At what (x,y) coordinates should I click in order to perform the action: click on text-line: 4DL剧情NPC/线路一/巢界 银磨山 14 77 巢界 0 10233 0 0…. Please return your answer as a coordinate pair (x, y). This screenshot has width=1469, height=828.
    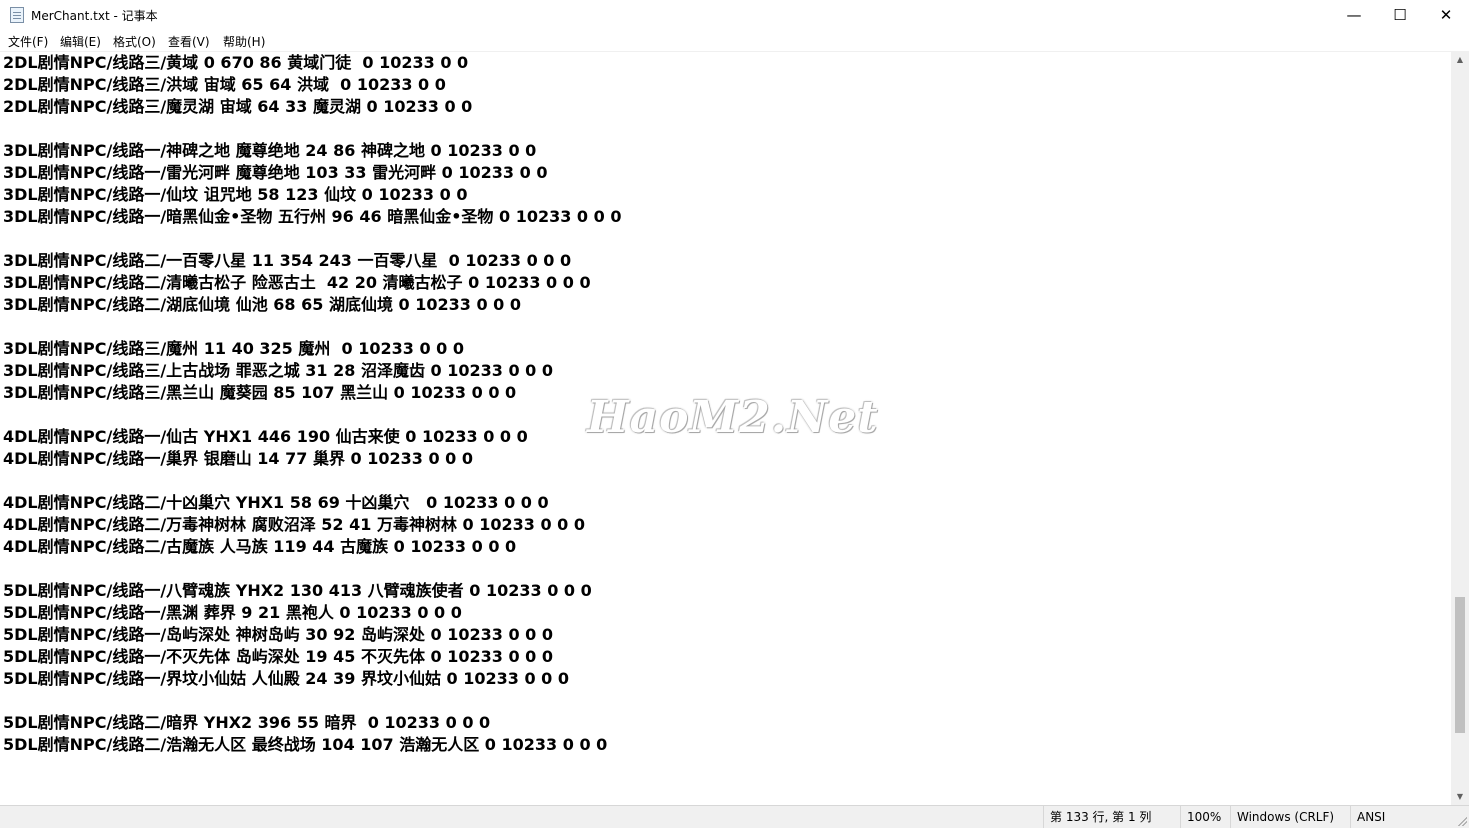
    Looking at the image, I should click on (238, 458).